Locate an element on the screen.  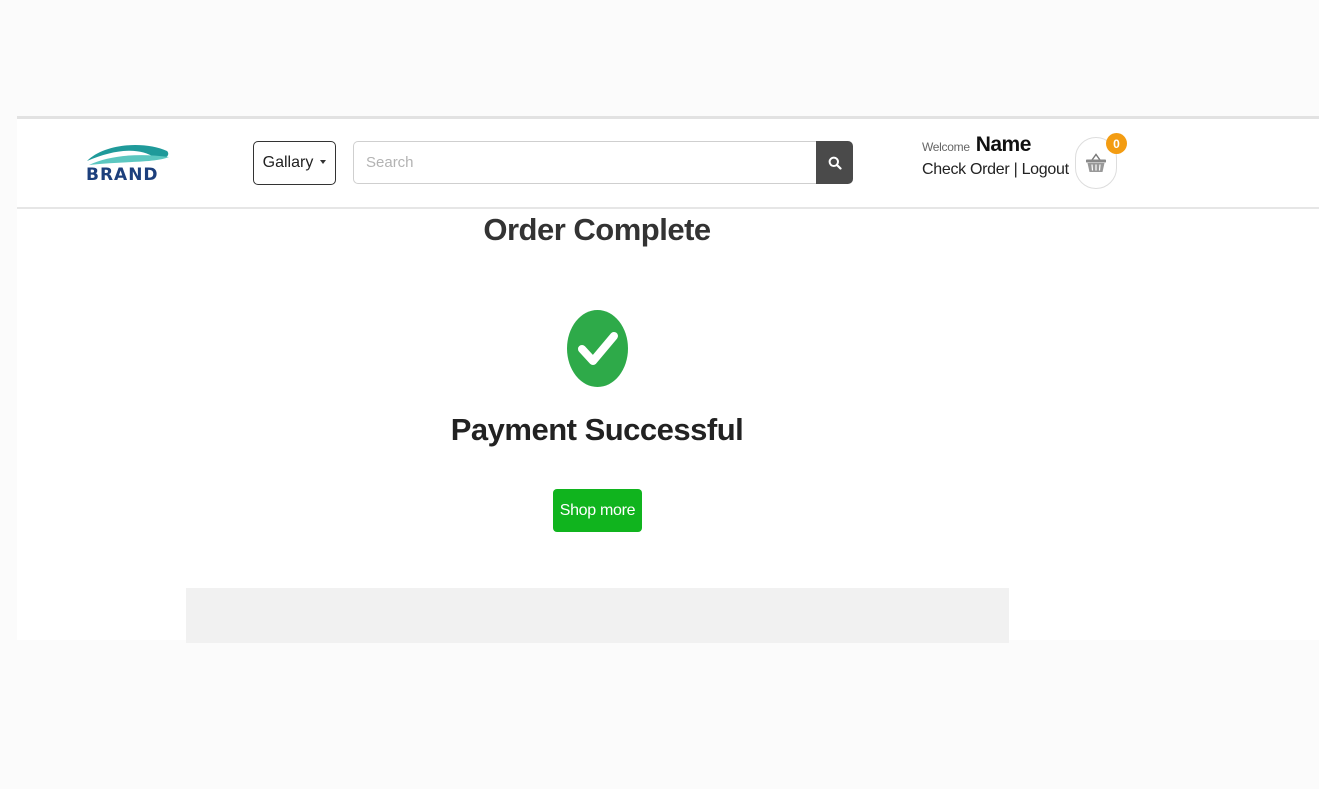
search-icon is located at coordinates (835, 163).